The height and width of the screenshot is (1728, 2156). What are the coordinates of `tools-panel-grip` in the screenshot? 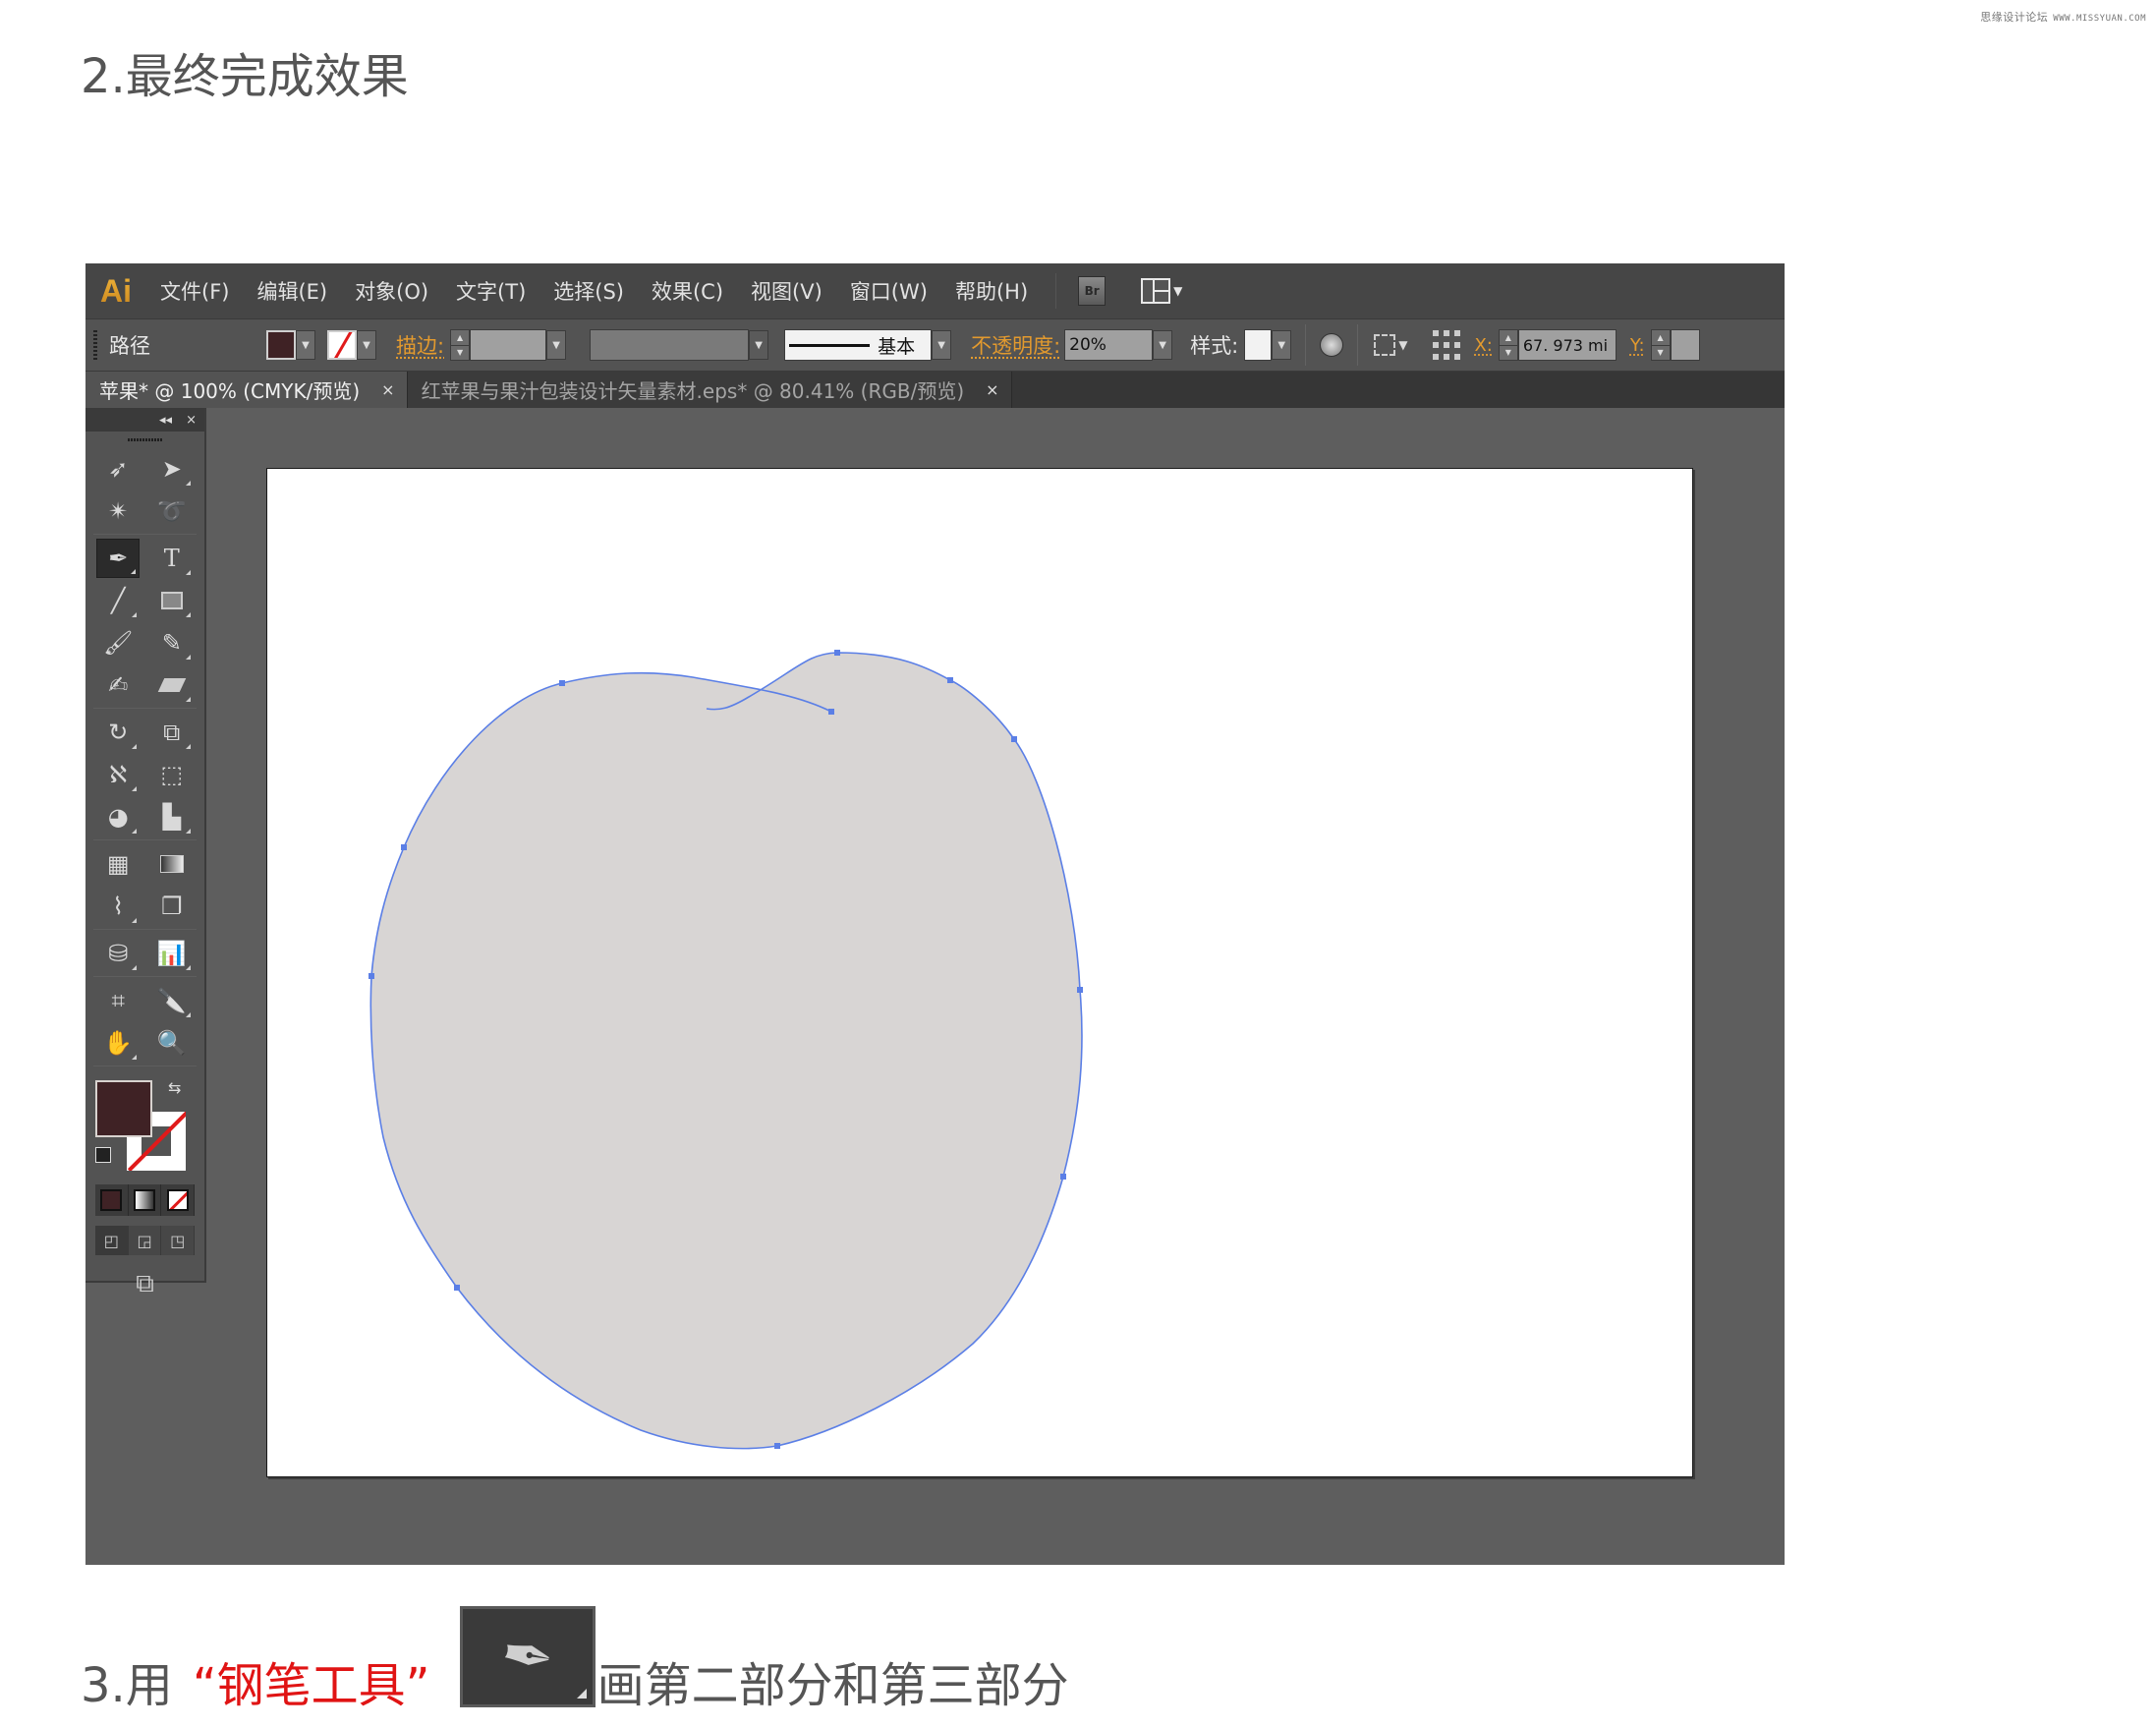 It's located at (144, 439).